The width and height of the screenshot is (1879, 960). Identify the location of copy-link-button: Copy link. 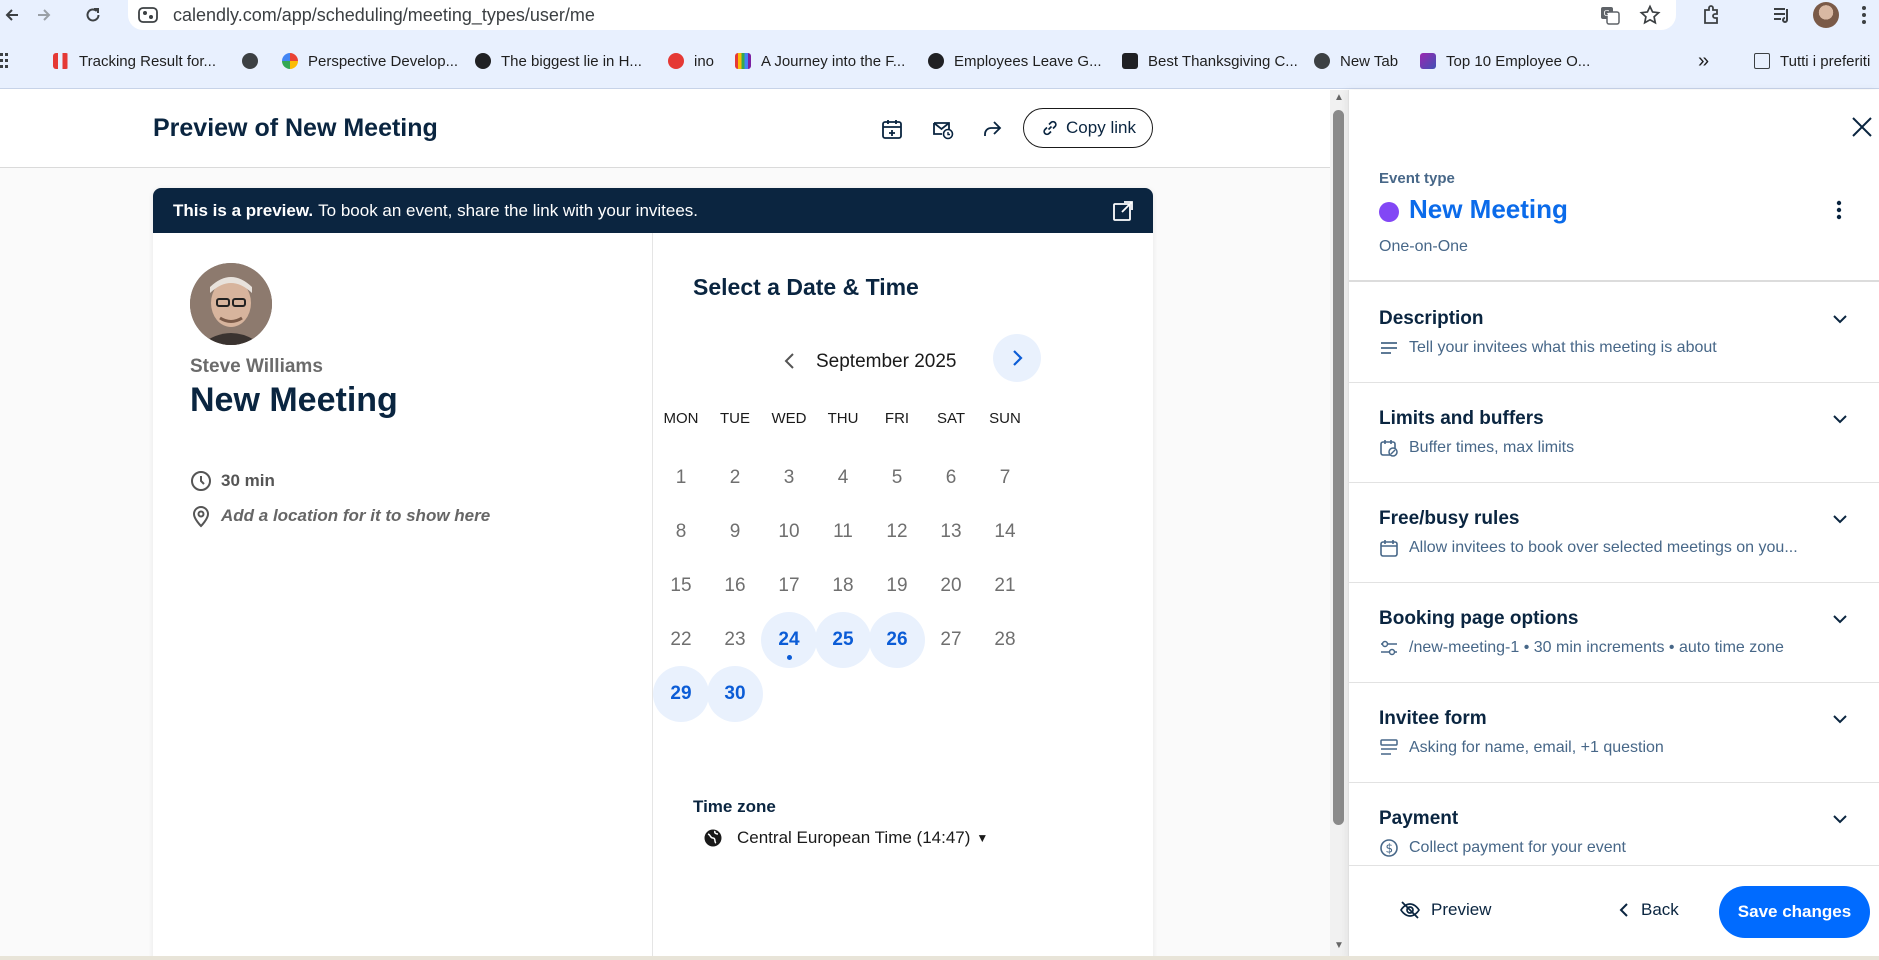
(1088, 128).